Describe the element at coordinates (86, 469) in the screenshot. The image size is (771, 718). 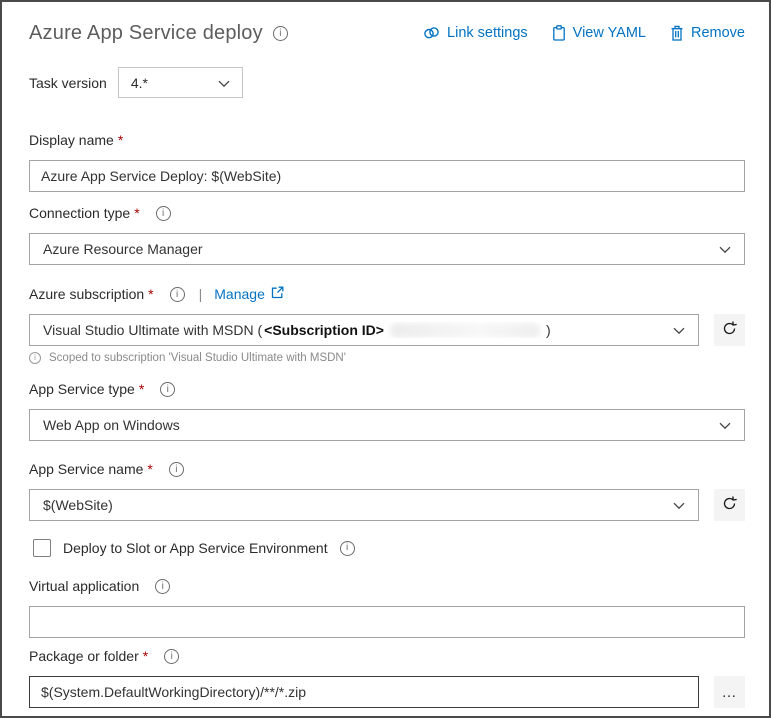
I see `app-service-name-label: App Service name` at that location.